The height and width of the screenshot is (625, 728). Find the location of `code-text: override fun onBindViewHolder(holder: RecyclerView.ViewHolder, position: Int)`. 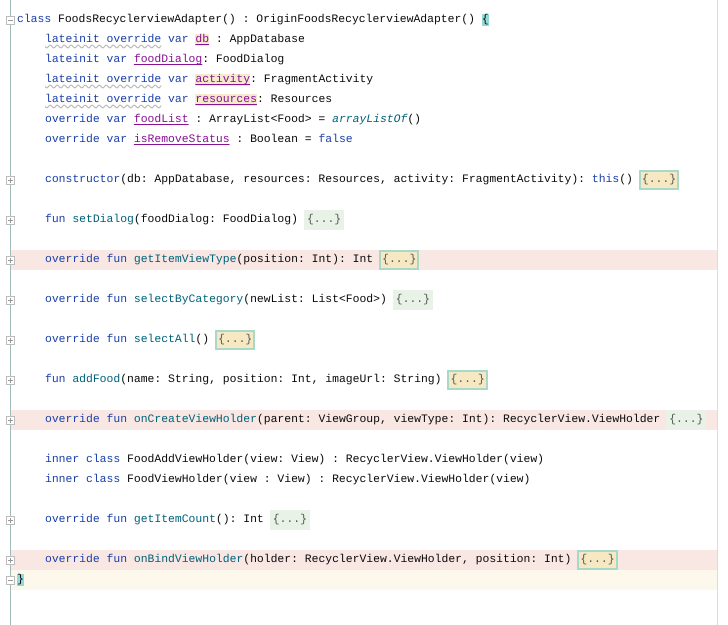

code-text: override fun onBindViewHolder(holder: RecyclerView.ViewHolder, position: Int) is located at coordinates (308, 560).